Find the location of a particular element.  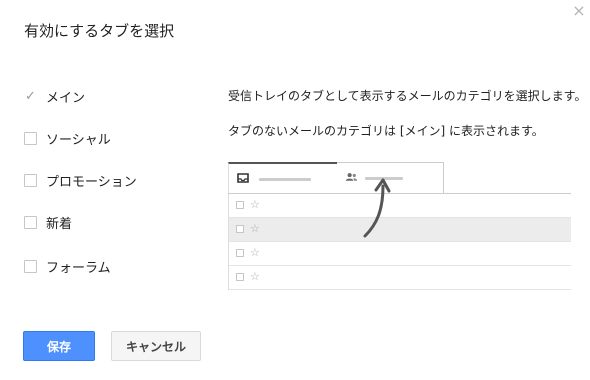

option-updates: 新着 is located at coordinates (48, 222).